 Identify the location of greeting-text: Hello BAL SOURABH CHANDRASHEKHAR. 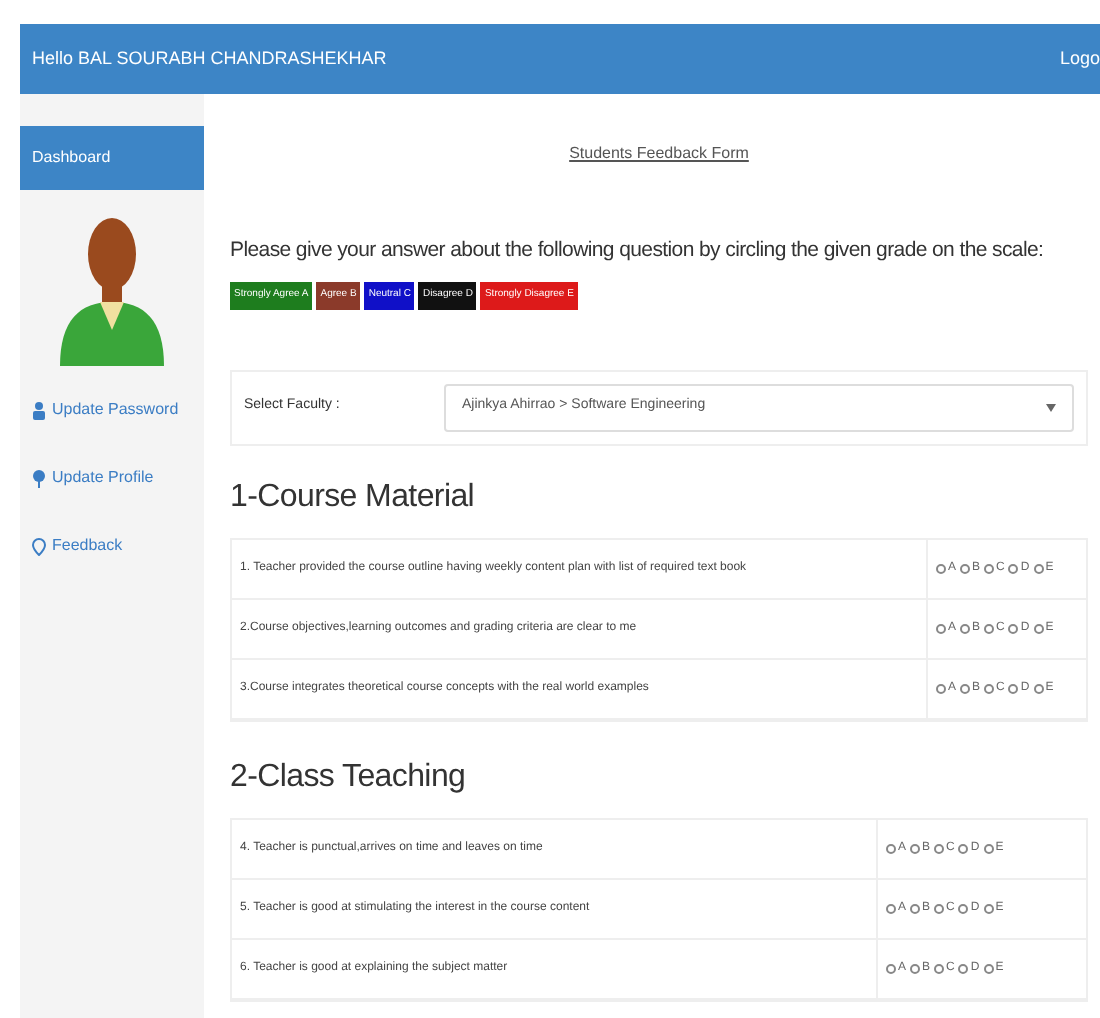
(209, 58).